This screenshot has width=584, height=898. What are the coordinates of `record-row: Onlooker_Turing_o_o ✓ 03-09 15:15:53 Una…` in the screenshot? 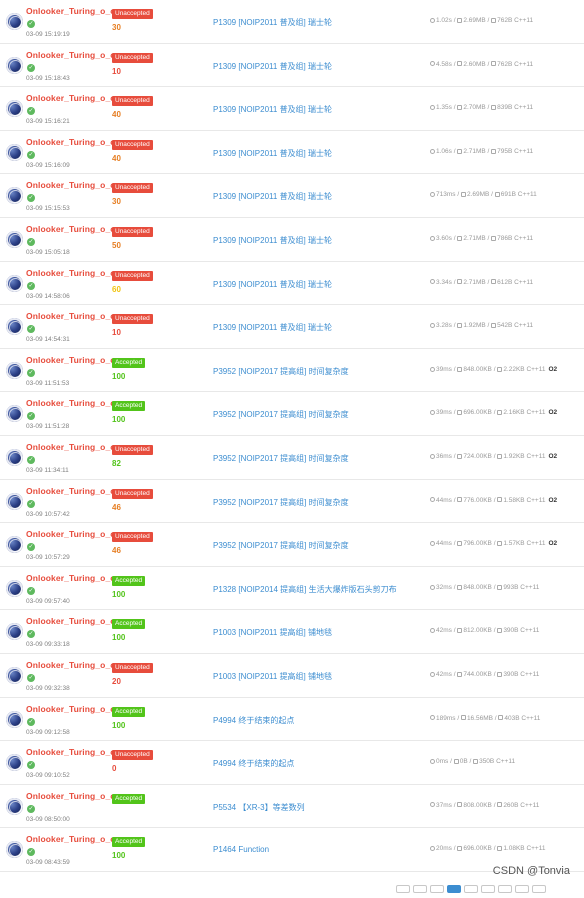 It's located at (292, 196).